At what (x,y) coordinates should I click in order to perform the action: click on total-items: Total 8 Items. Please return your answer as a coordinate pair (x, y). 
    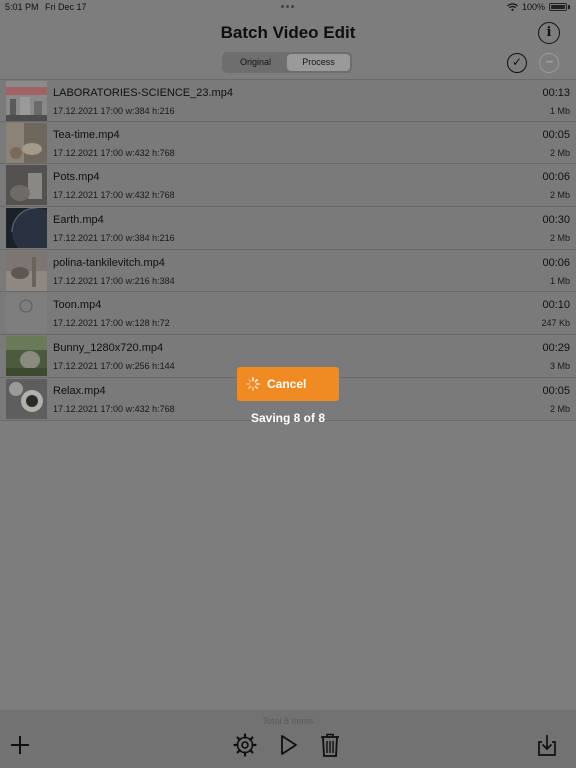
    Looking at the image, I should click on (288, 721).